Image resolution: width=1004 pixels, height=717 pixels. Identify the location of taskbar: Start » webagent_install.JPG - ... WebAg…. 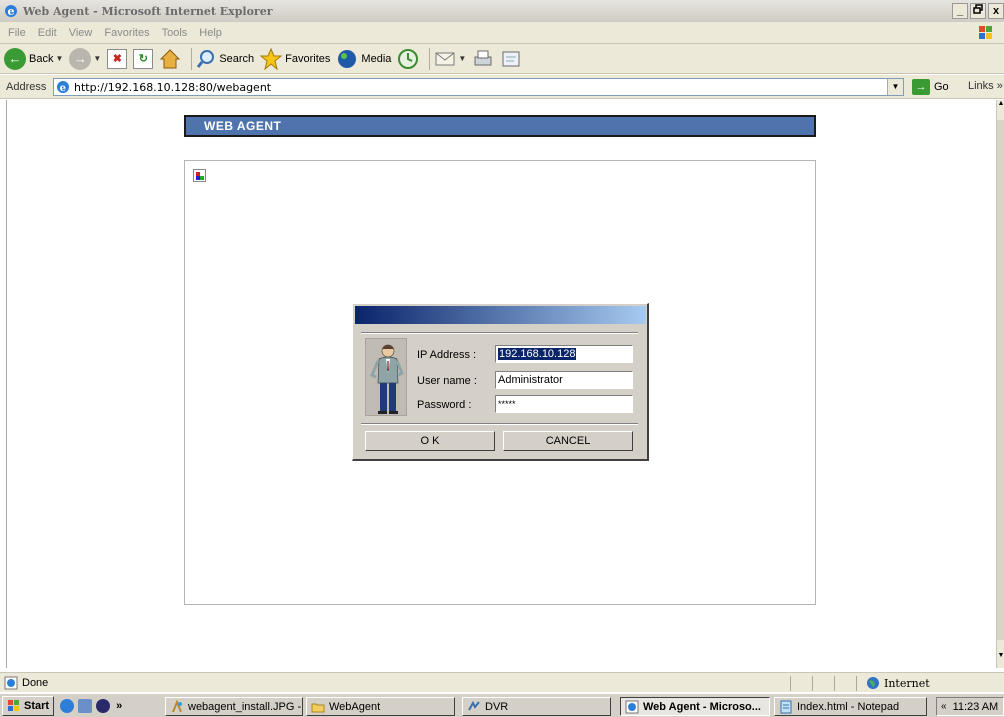
(502, 705).